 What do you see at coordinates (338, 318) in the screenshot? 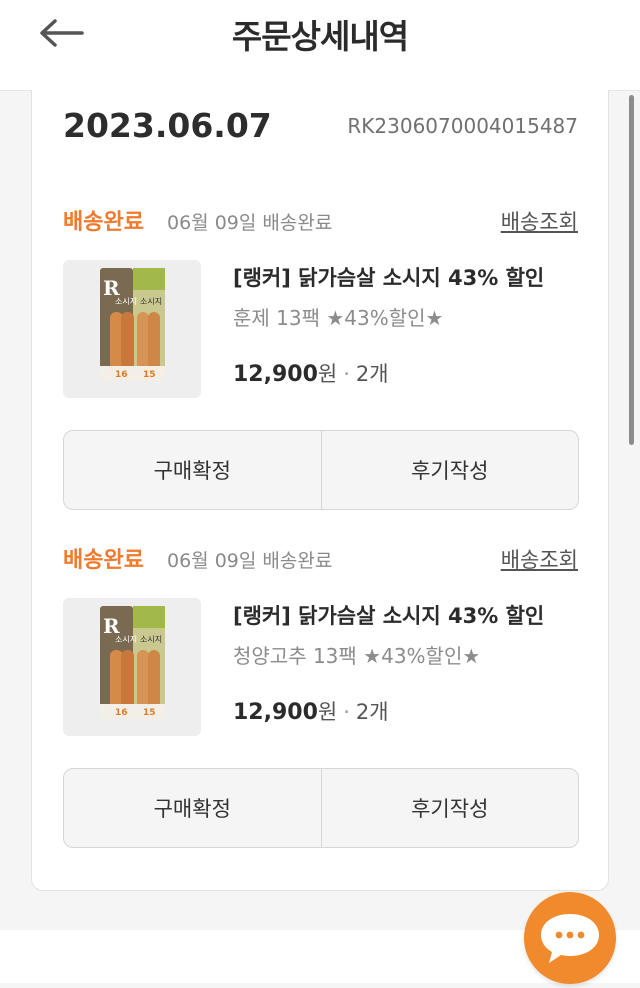
I see `product-option: 훈제 13팩 ★43%할인★` at bounding box center [338, 318].